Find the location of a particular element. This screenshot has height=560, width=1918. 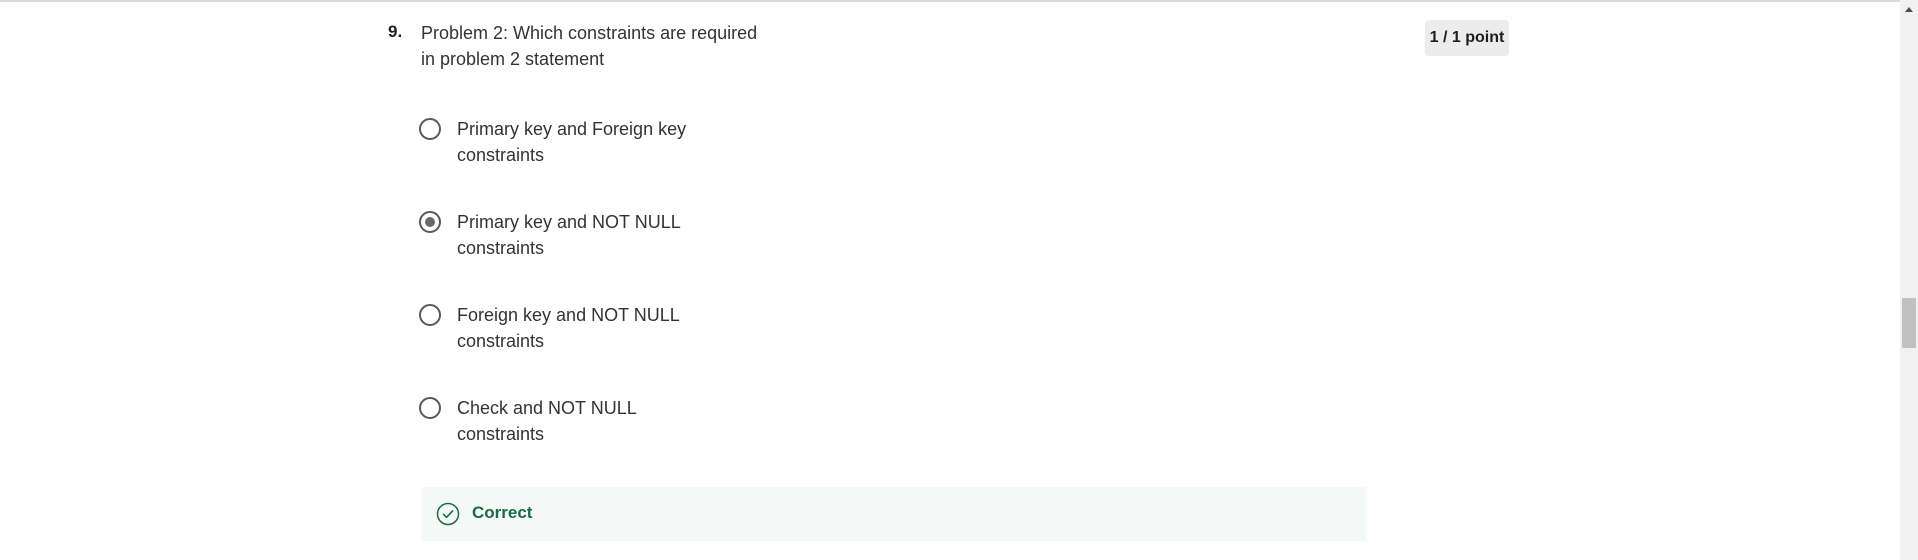

answer-option-1: Primary key and Foreign key constraints is located at coordinates (619, 146).